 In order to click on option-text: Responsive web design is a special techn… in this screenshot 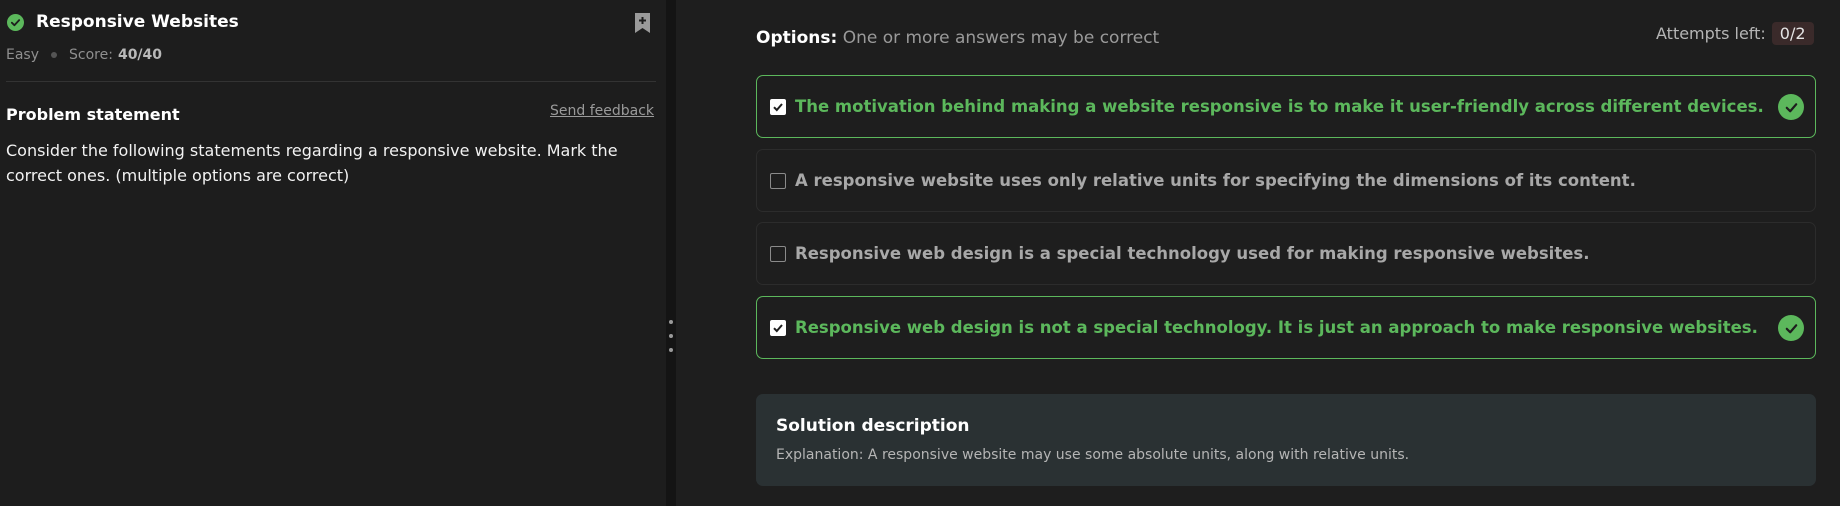, I will do `click(1192, 253)`.